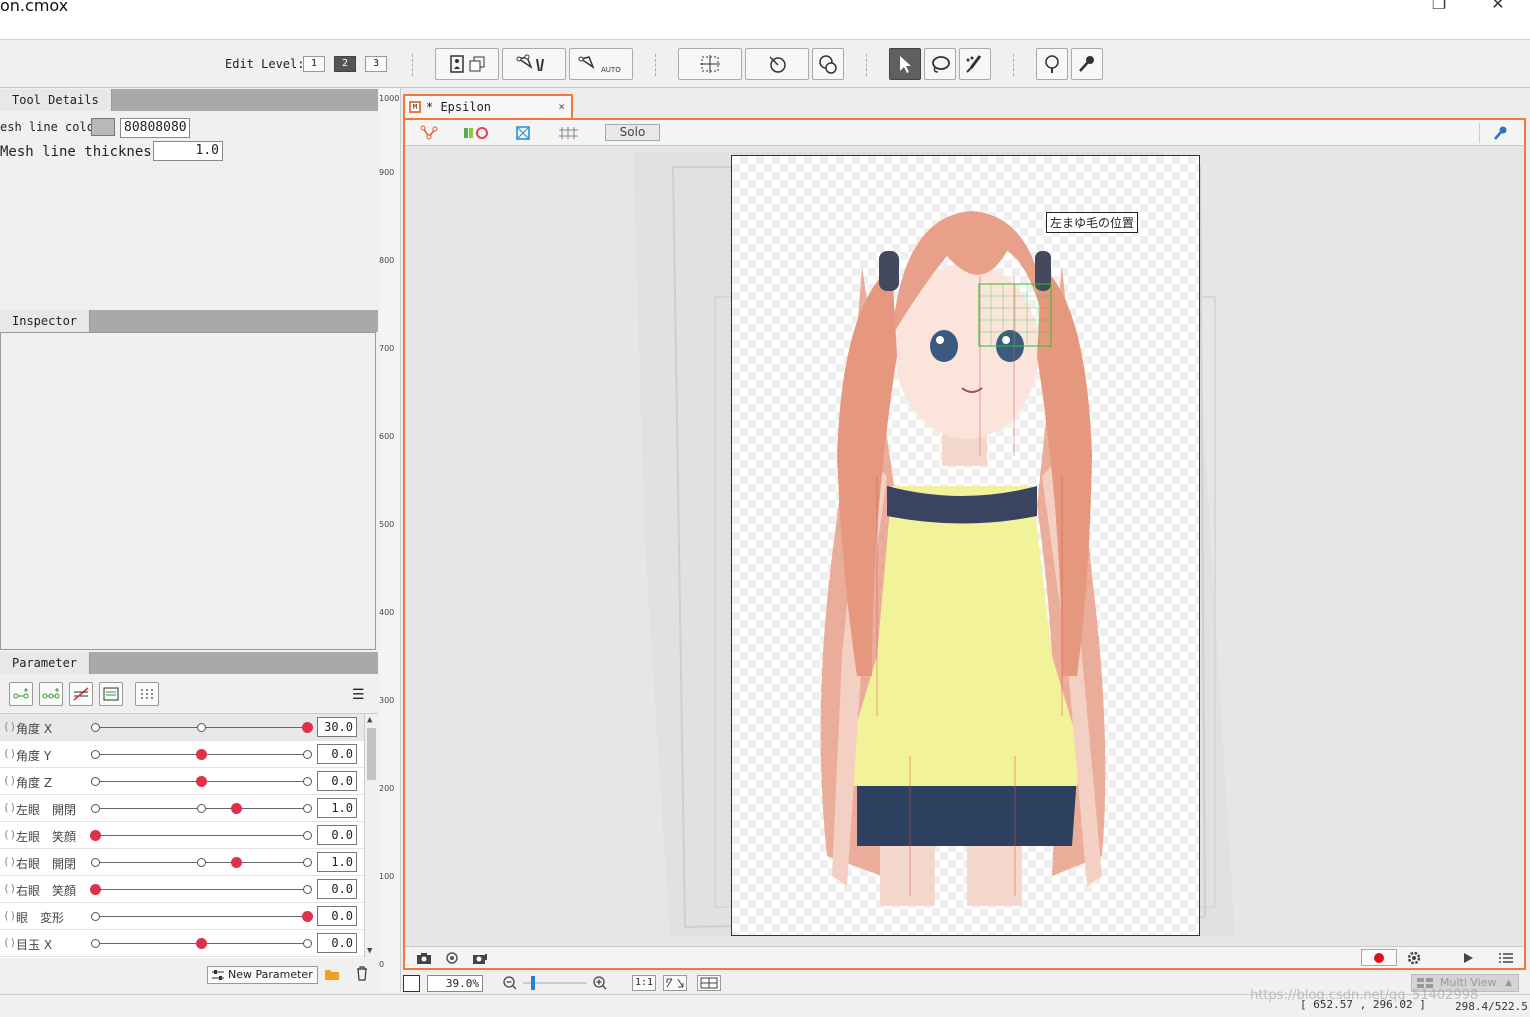 Image resolution: width=1530 pixels, height=1017 pixels. I want to click on table-row: () 角度 Z 0.0, so click(182, 781).